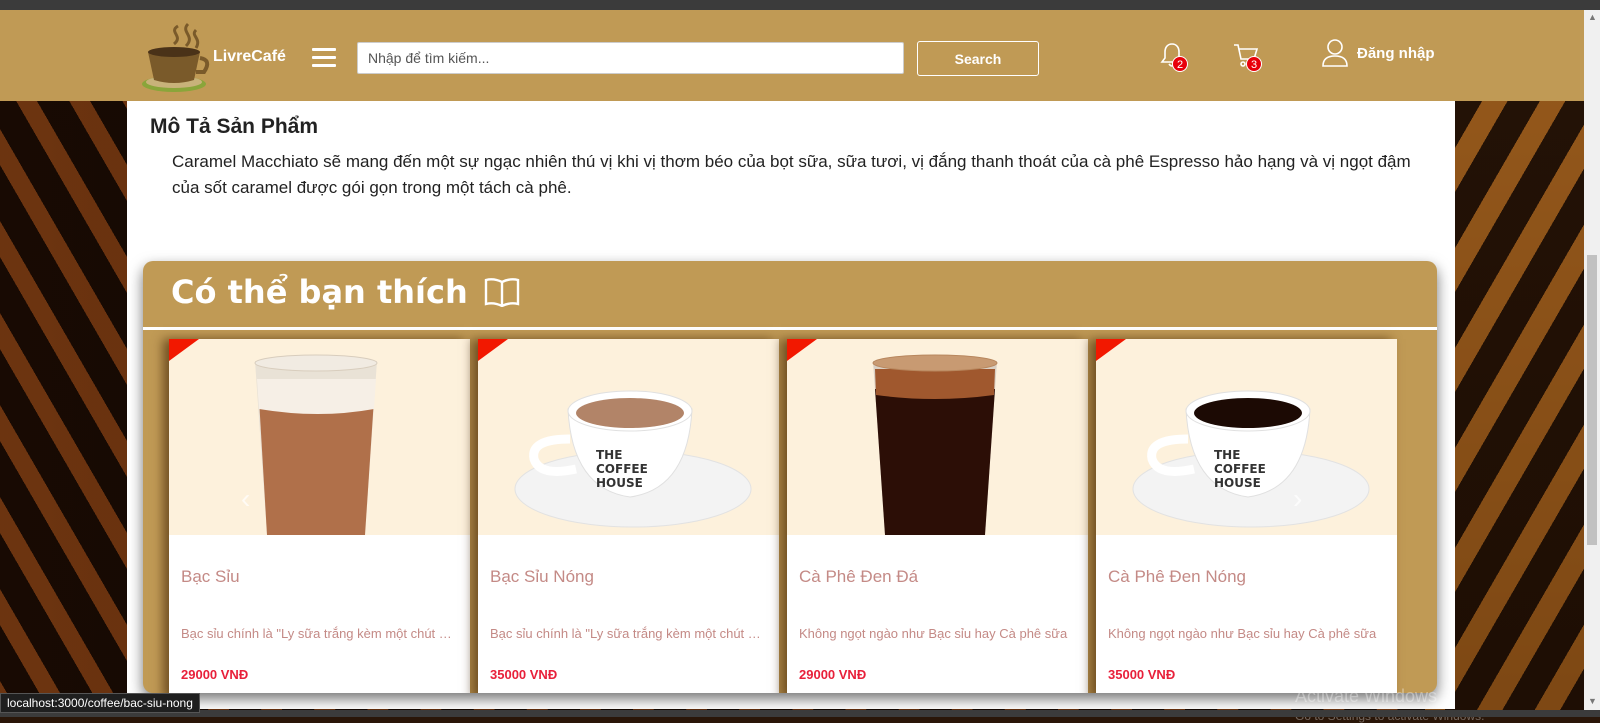 Image resolution: width=1600 pixels, height=723 pixels. Describe the element at coordinates (542, 577) in the screenshot. I see `product-name: Bạc Sỉu Nóng` at that location.